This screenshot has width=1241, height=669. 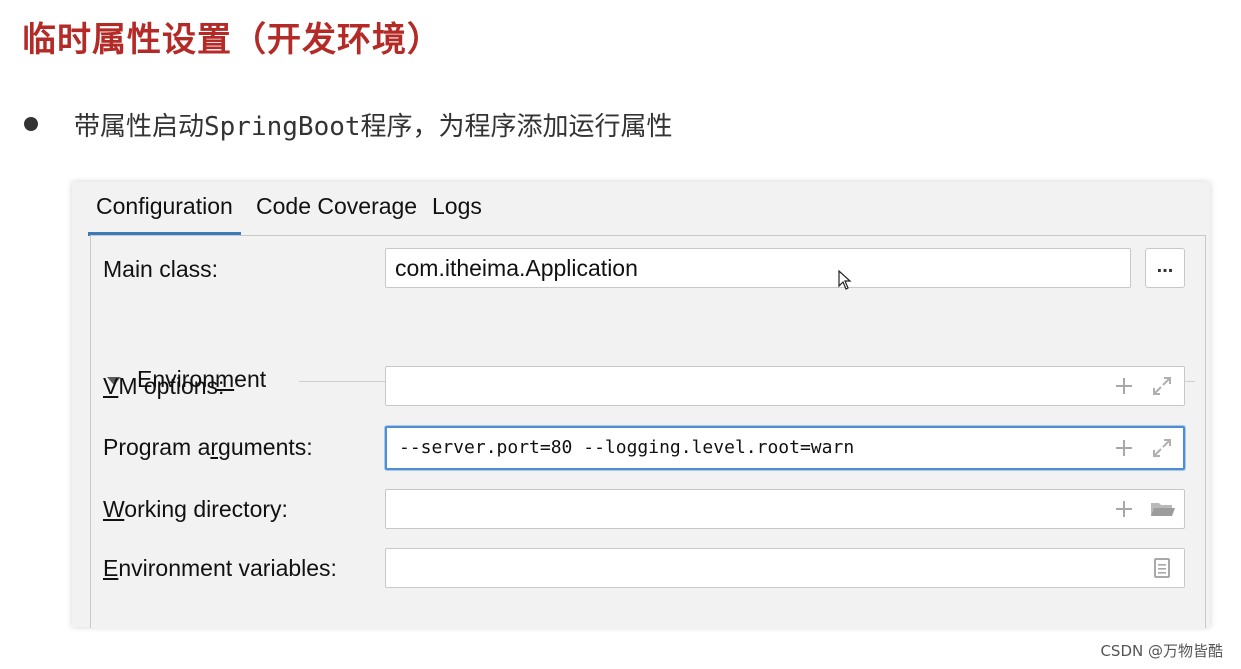 I want to click on vm-options-field, so click(x=785, y=386).